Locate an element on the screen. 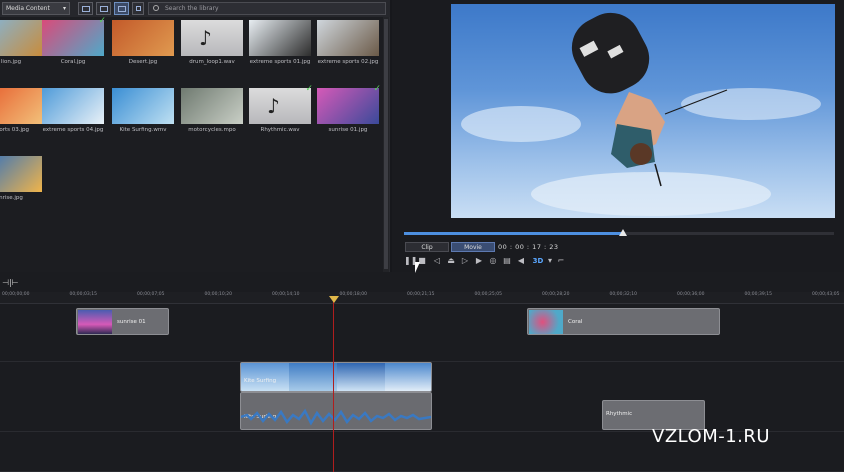  clip-label: sunrise 01 is located at coordinates (131, 322).